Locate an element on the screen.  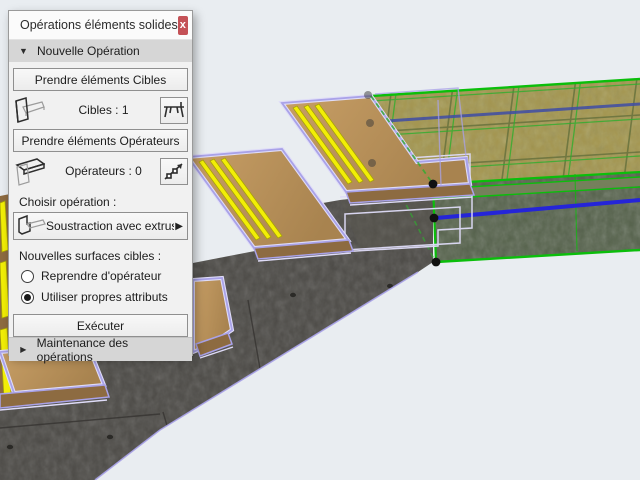
radio-option-reprendre: Reprendre d'opérateur is located at coordinates (104, 276).